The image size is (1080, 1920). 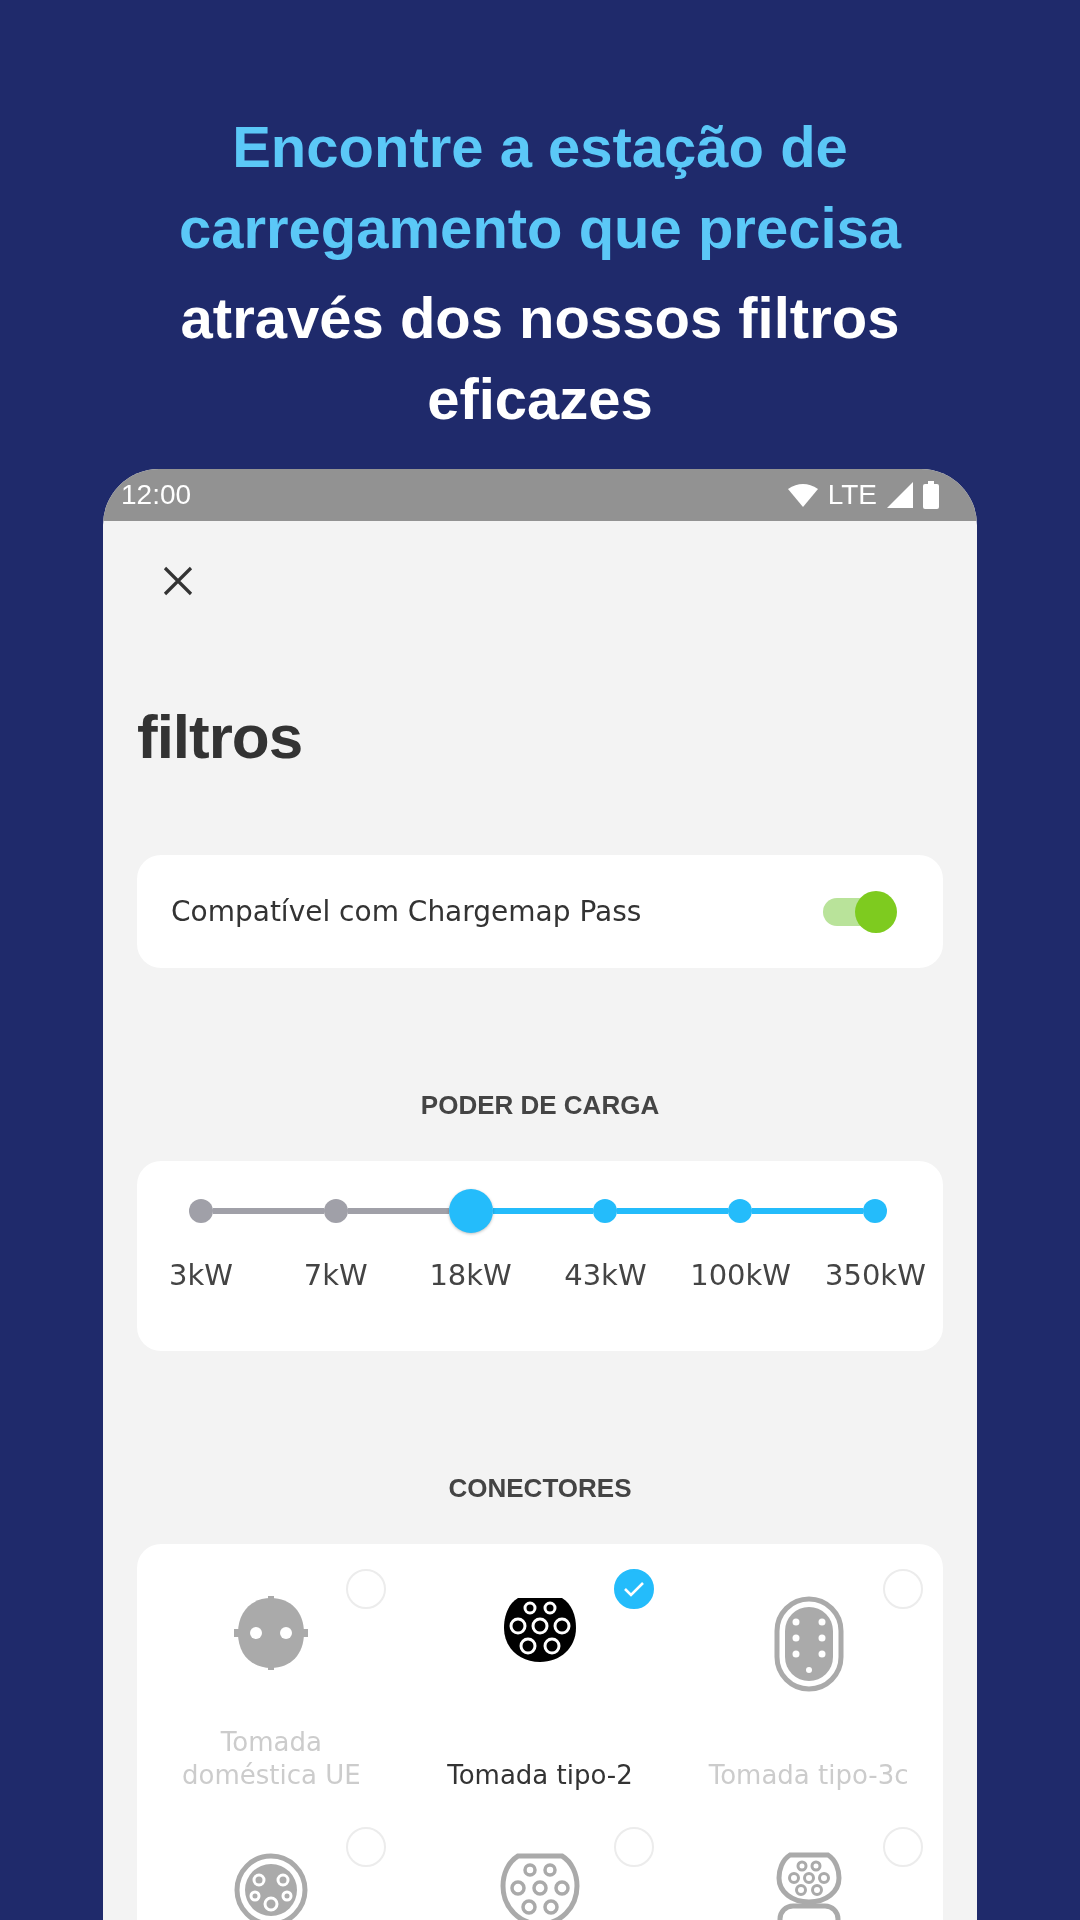 I want to click on headline-text: carregamento que precisa, so click(x=540, y=228).